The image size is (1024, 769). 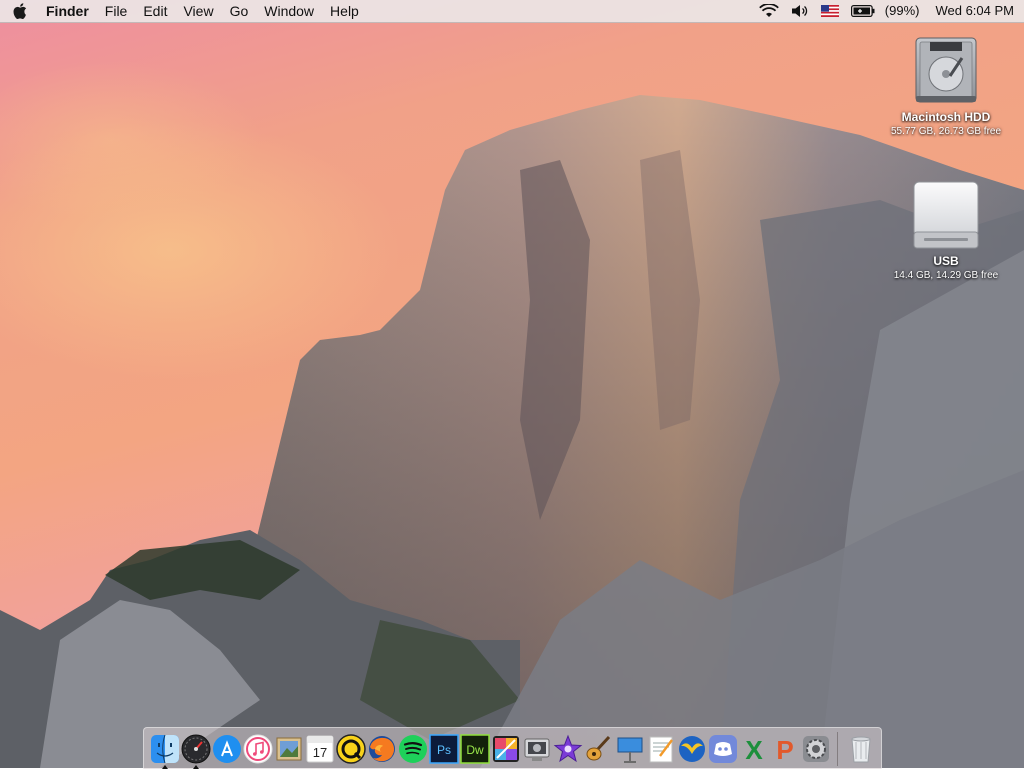 What do you see at coordinates (165, 749) in the screenshot?
I see `finder-icon` at bounding box center [165, 749].